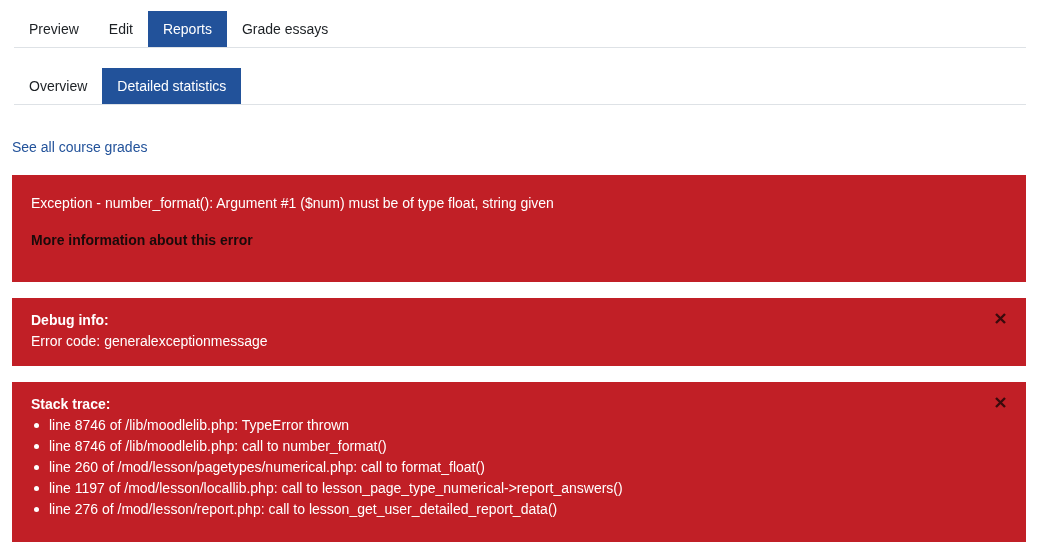 This screenshot has width=1037, height=542. Describe the element at coordinates (285, 29) in the screenshot. I see `tab: Grade essays` at that location.